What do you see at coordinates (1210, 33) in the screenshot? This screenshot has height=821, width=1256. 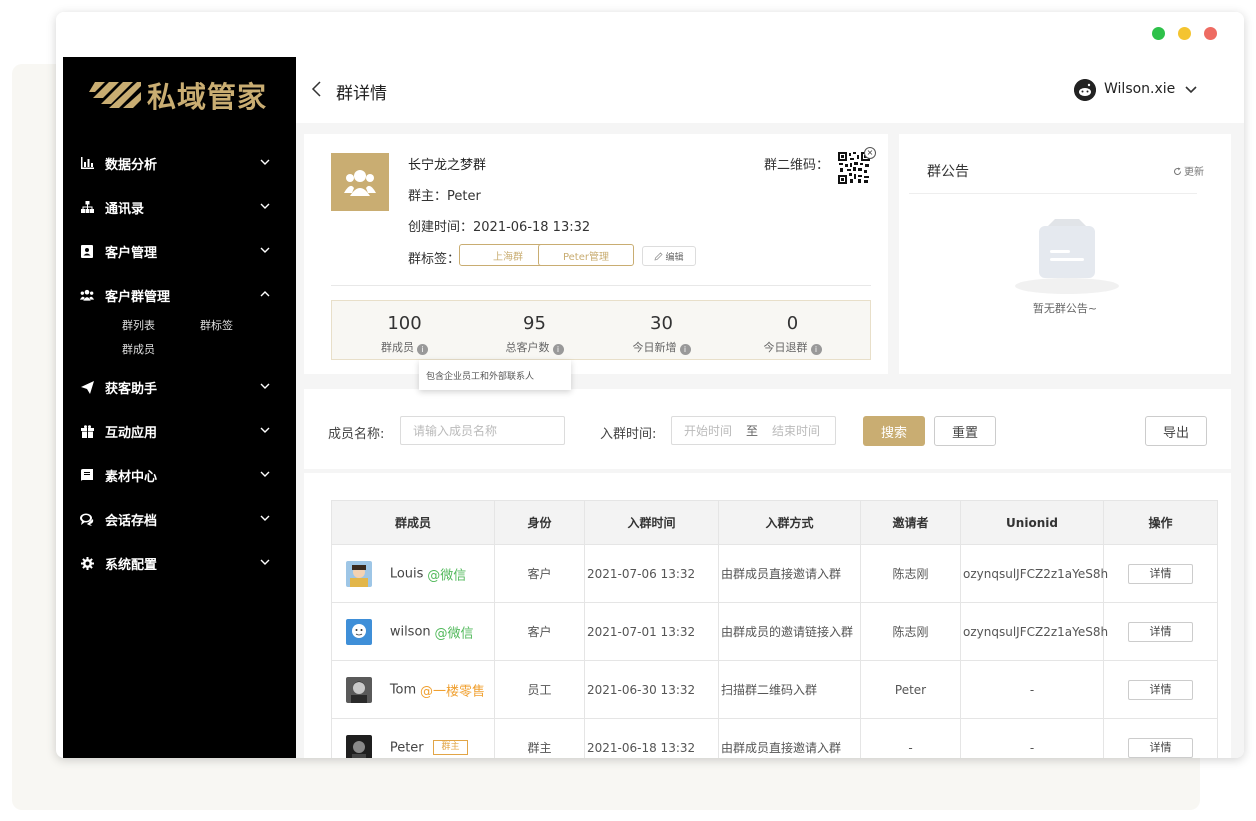 I see `window-close-button` at bounding box center [1210, 33].